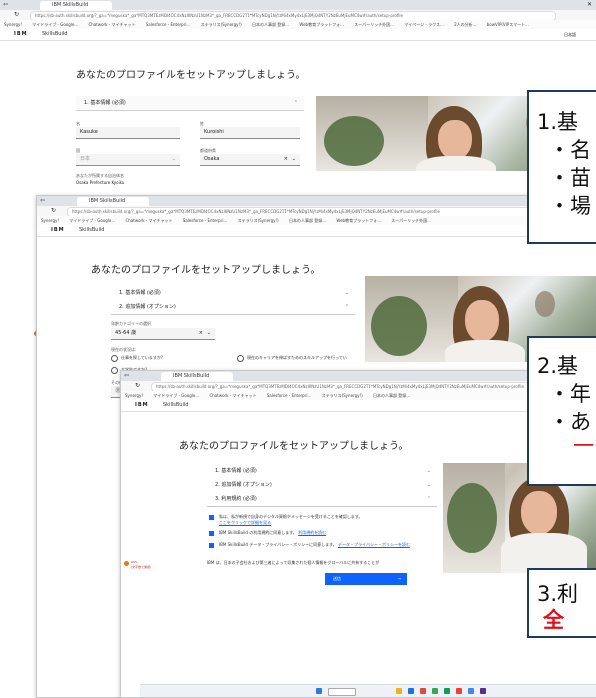 The image size is (596, 698). What do you see at coordinates (250, 133) in the screenshot?
I see `last-name-field: Kuroishi` at bounding box center [250, 133].